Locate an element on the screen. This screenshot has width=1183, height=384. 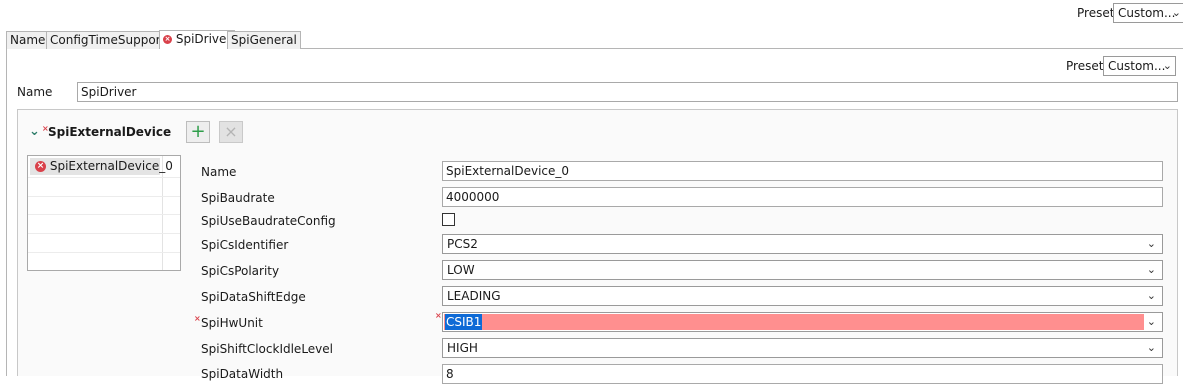
preset-label: Preset is located at coordinates (1085, 66).